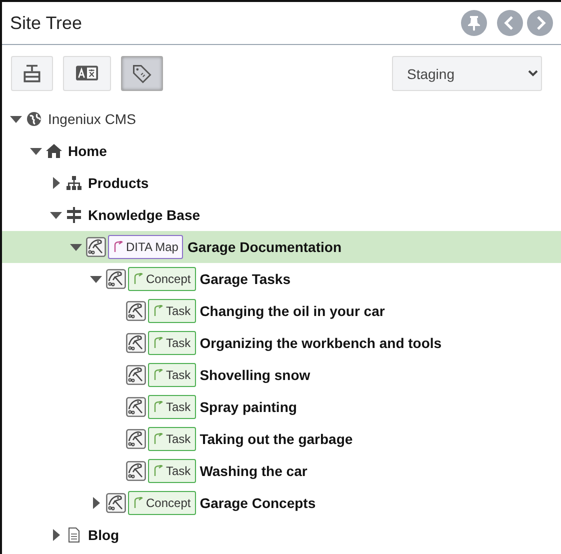 This screenshot has width=561, height=554. What do you see at coordinates (281, 535) in the screenshot?
I see `tree-row: Blog` at bounding box center [281, 535].